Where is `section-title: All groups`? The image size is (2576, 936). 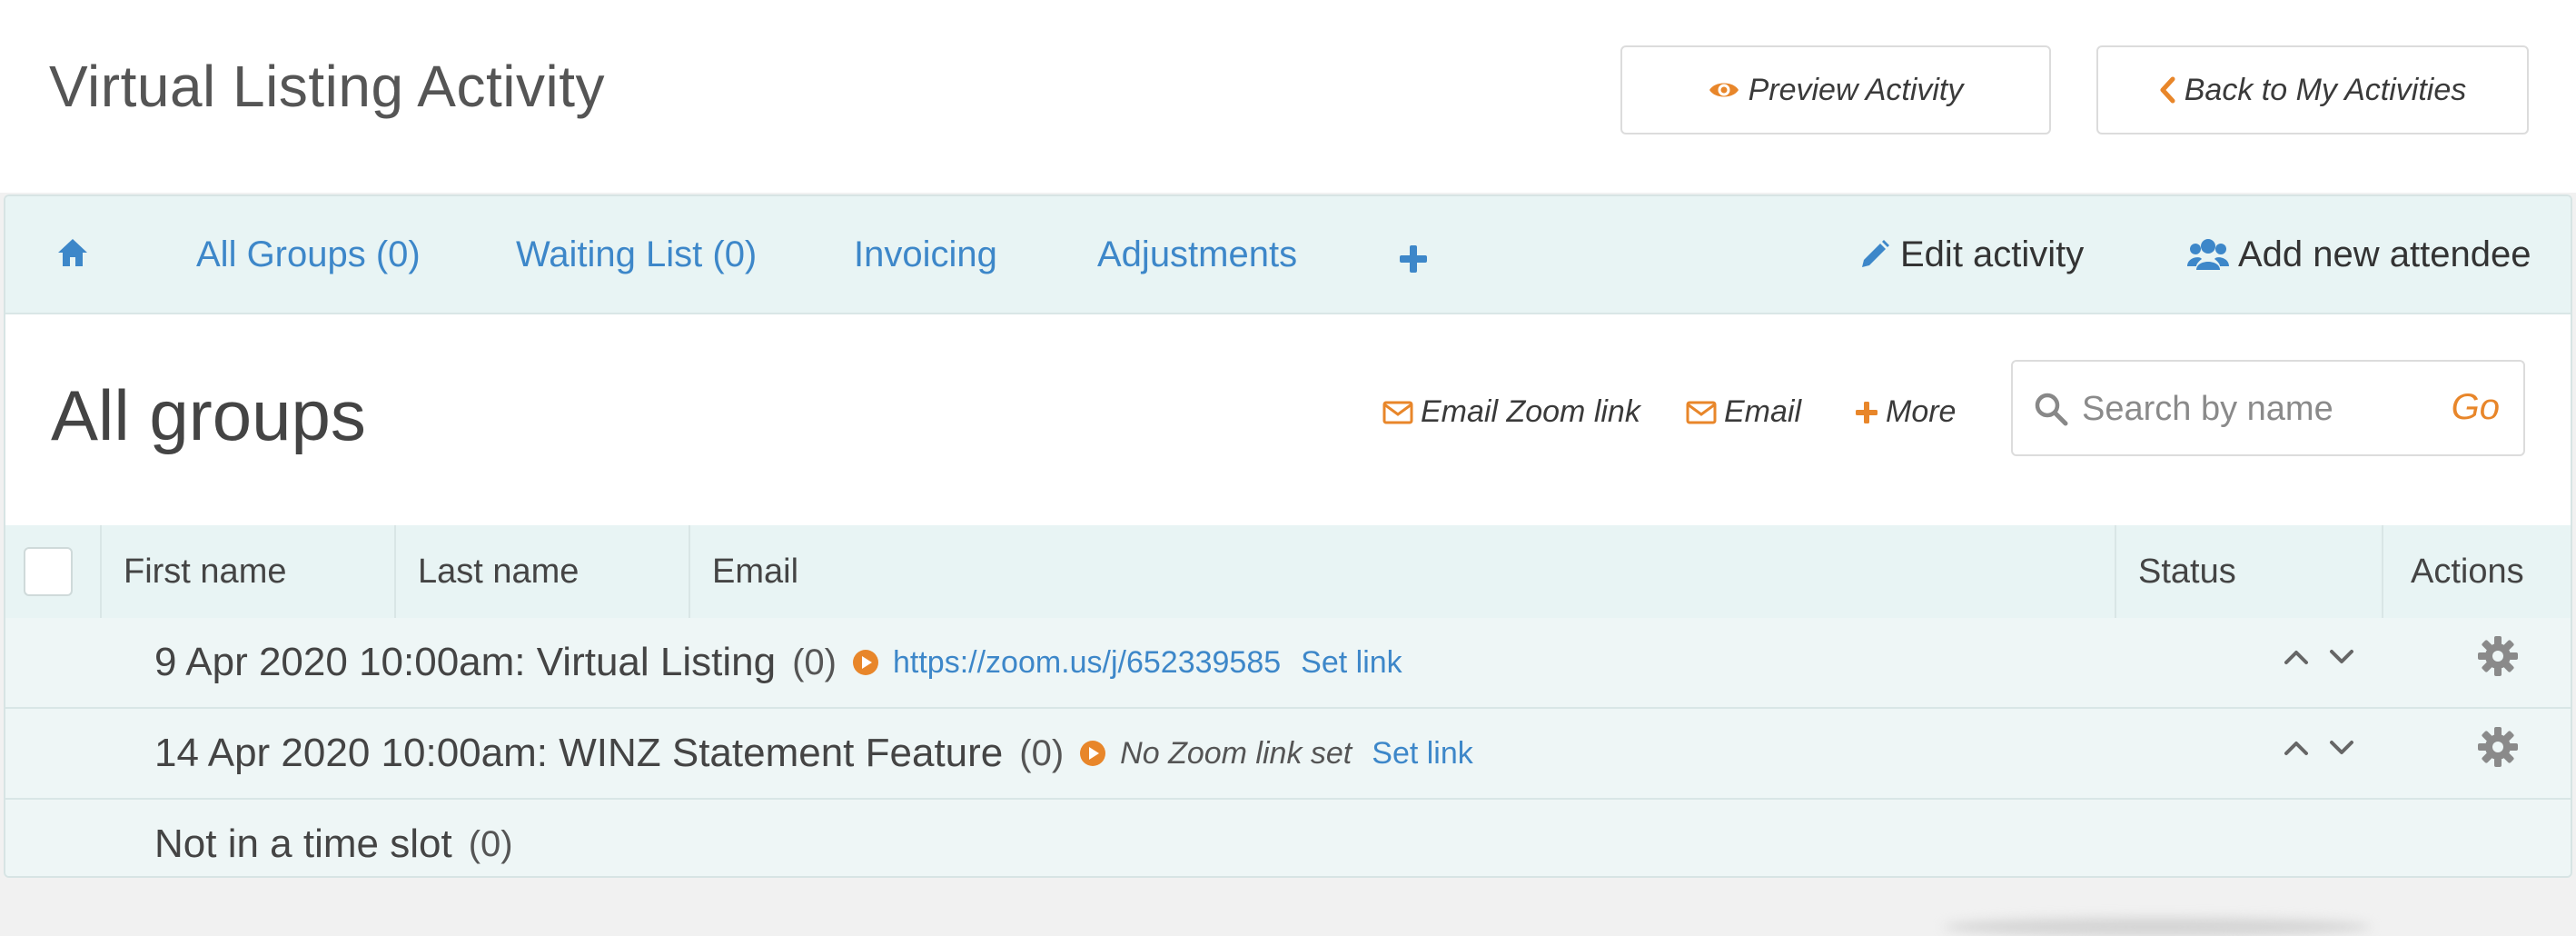 section-title: All groups is located at coordinates (208, 415).